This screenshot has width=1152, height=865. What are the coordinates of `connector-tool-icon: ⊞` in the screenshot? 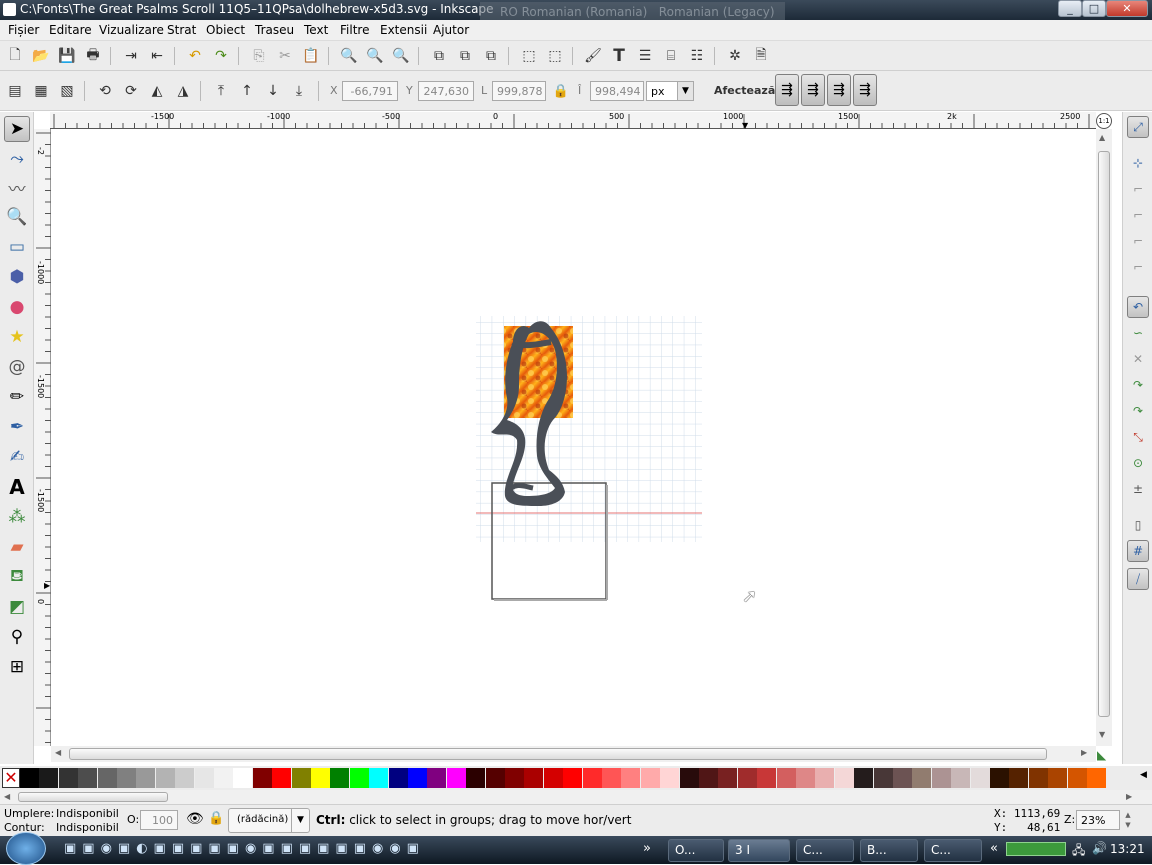 It's located at (17, 667).